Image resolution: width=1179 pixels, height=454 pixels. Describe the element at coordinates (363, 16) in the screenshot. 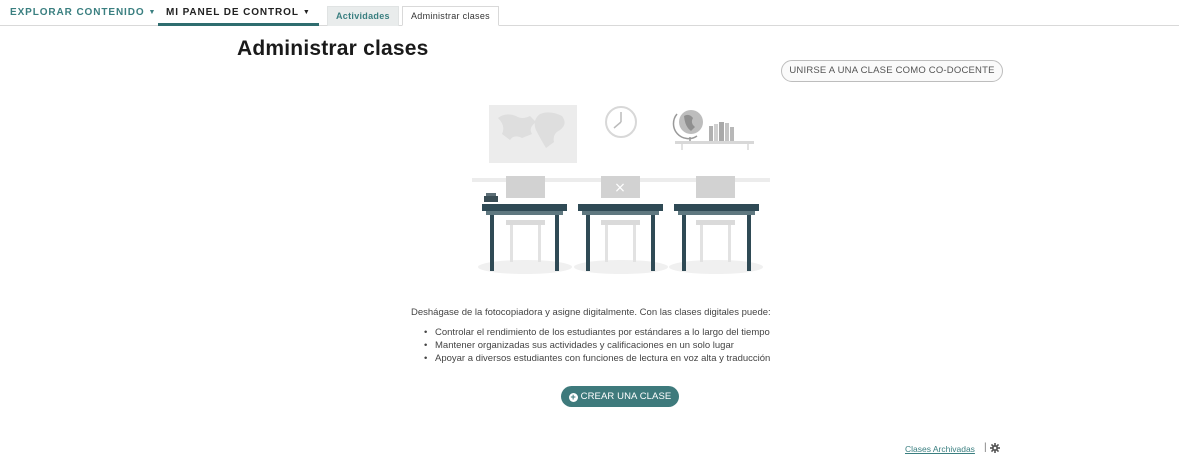

I see `tab-activities: Actividades` at that location.